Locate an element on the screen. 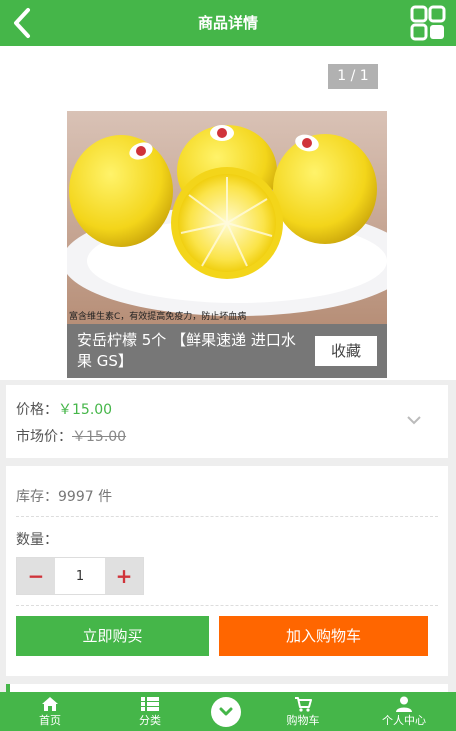  stock-text: 库存：9997 件 is located at coordinates (64, 497).